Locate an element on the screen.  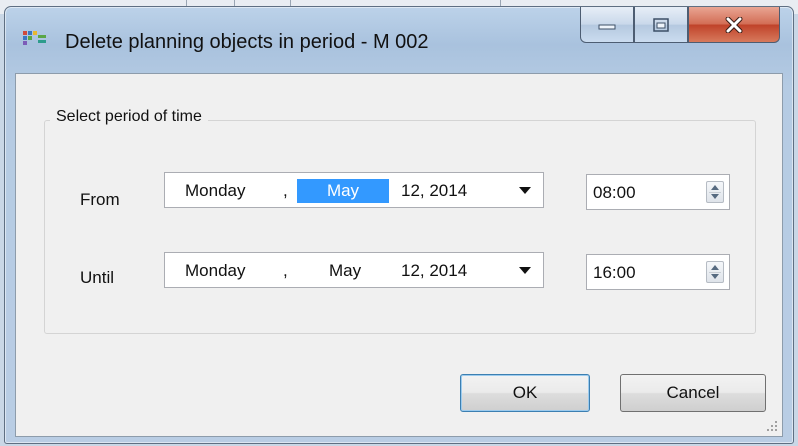
until-time-input: 16:00 is located at coordinates (658, 272).